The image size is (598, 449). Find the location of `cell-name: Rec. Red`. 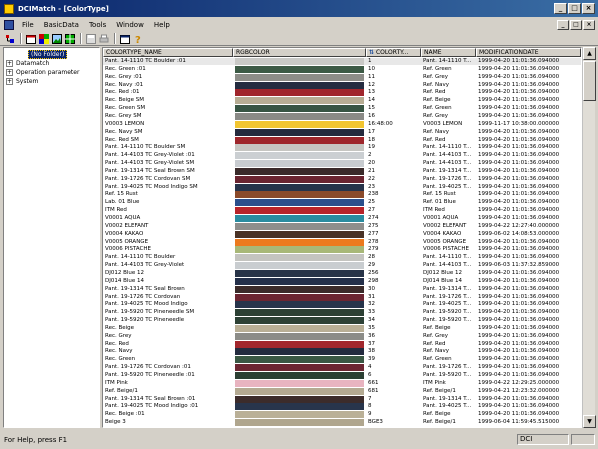

cell-name: Rec. Red is located at coordinates (168, 344).